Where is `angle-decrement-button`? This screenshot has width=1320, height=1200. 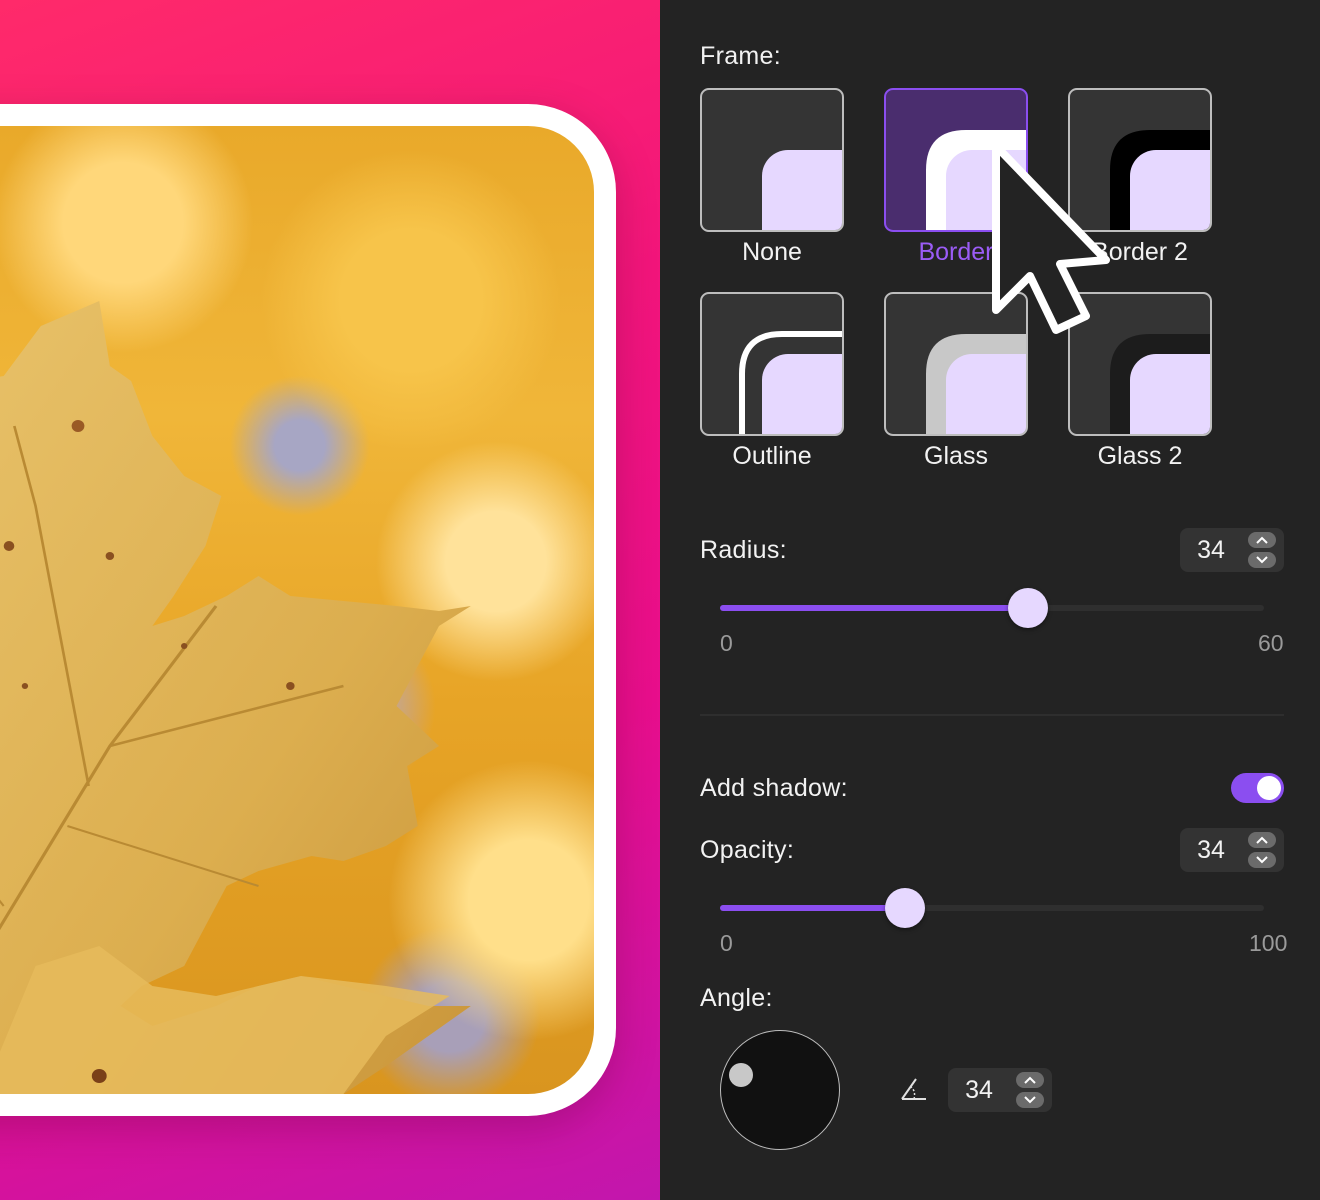 angle-decrement-button is located at coordinates (1030, 1100).